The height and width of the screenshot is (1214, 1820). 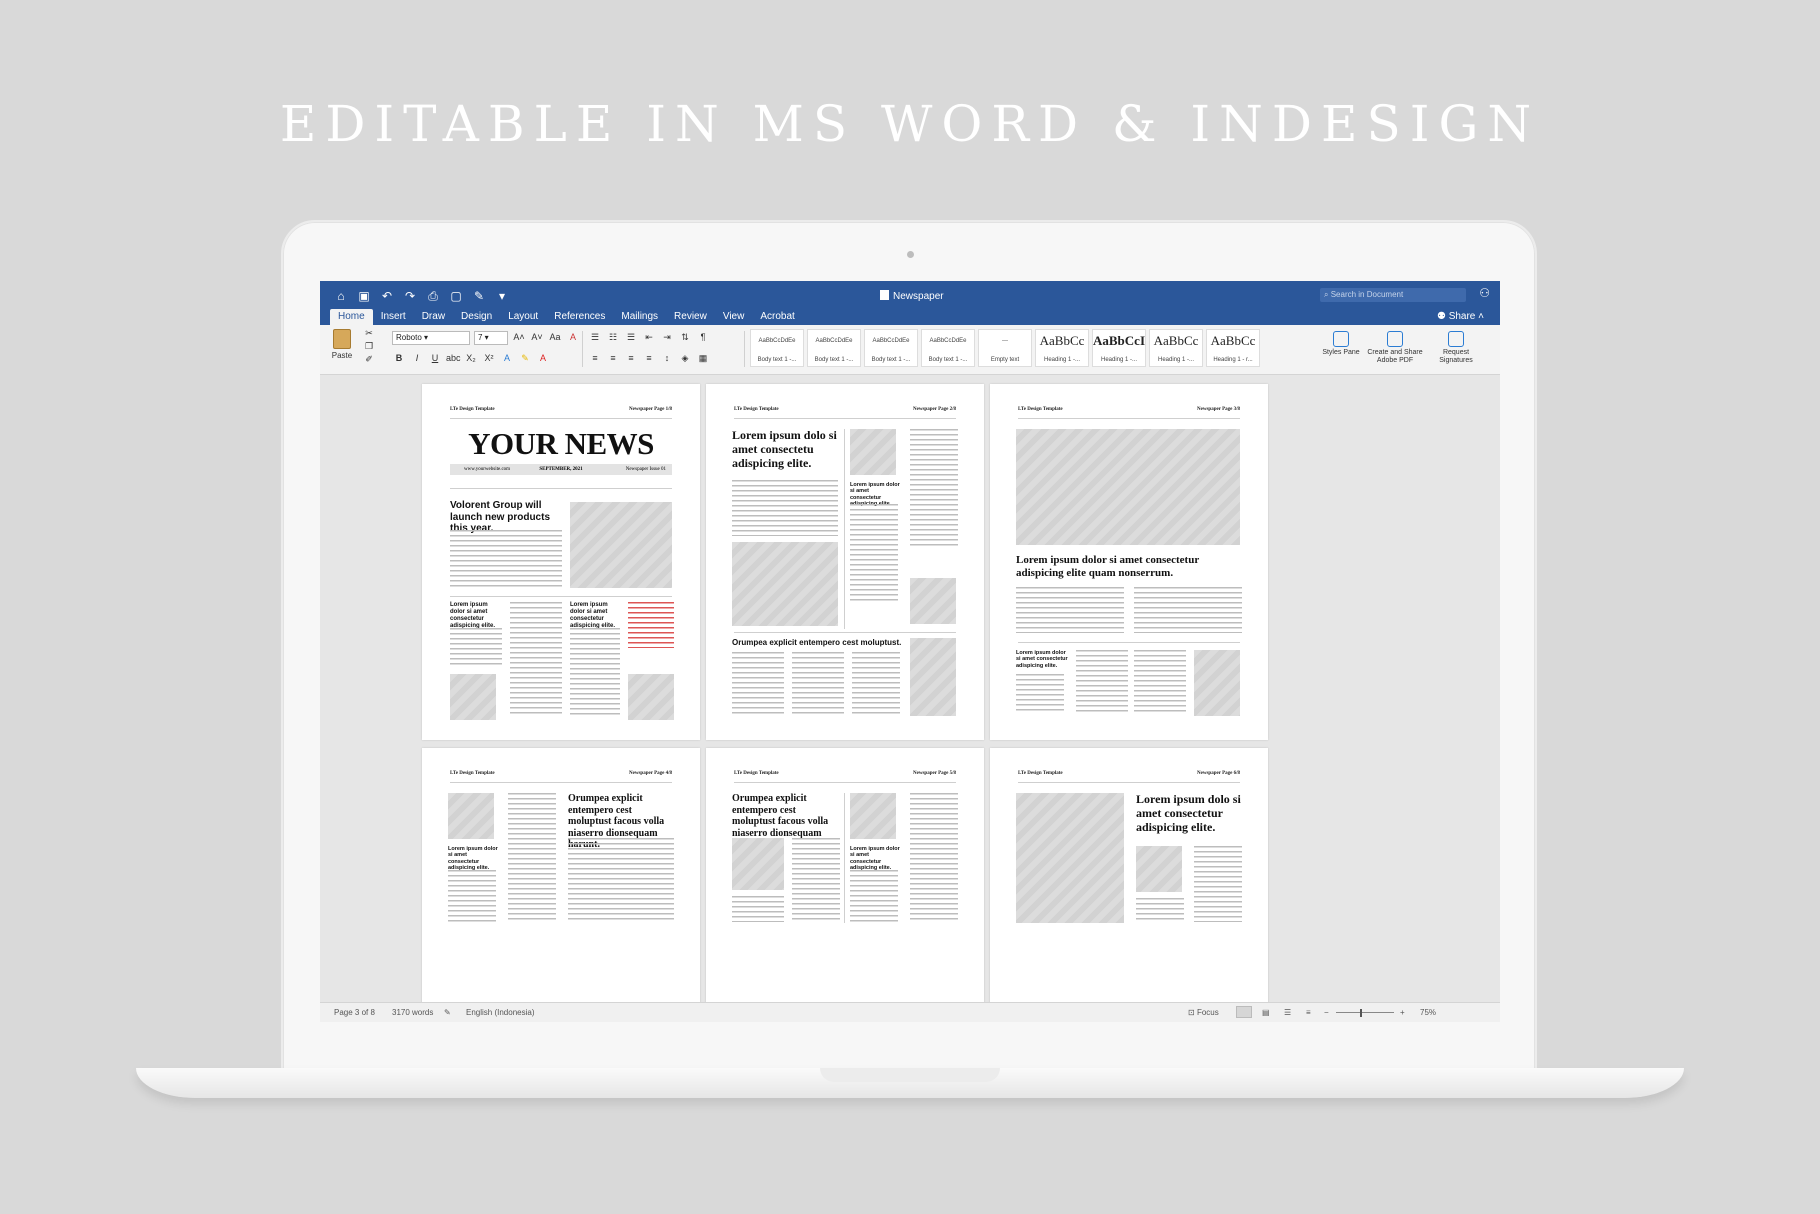 What do you see at coordinates (555, 337) in the screenshot?
I see `change-case-icon: Aa` at bounding box center [555, 337].